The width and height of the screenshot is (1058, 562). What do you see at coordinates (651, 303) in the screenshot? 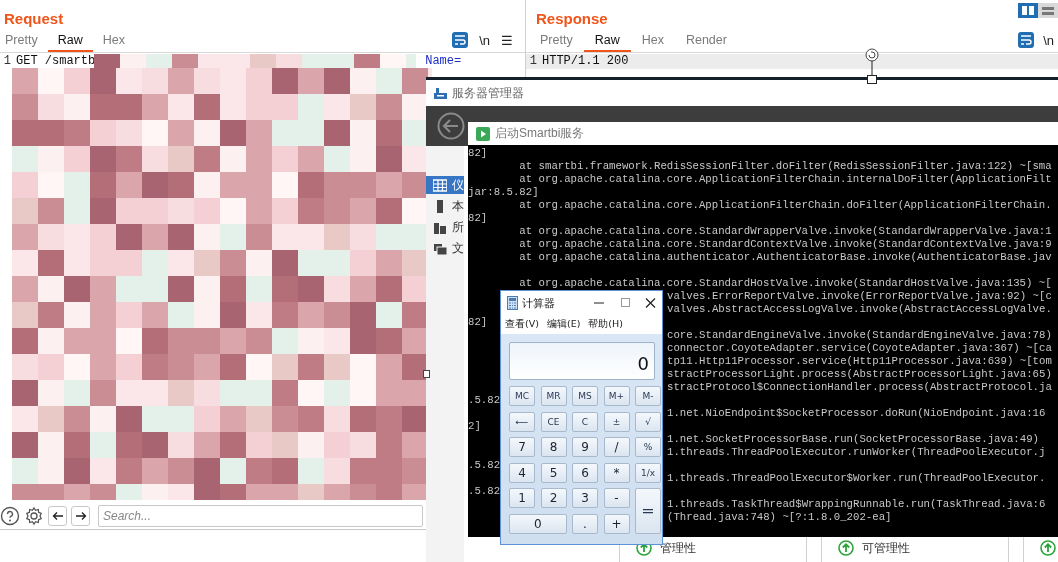
I see `close-icon` at bounding box center [651, 303].